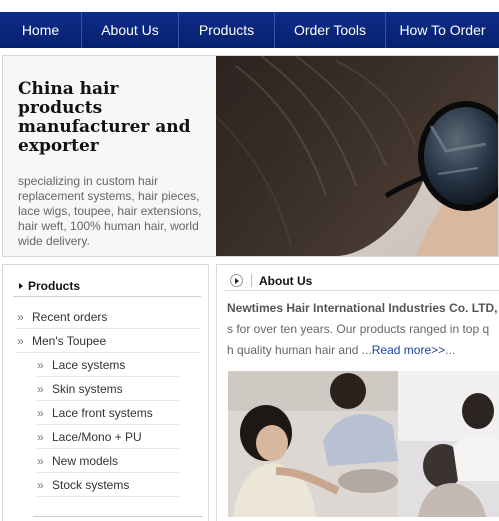 This screenshot has height=521, width=499. What do you see at coordinates (97, 436) in the screenshot?
I see `sidebar-item-label: Lace/Mono + PU` at bounding box center [97, 436].